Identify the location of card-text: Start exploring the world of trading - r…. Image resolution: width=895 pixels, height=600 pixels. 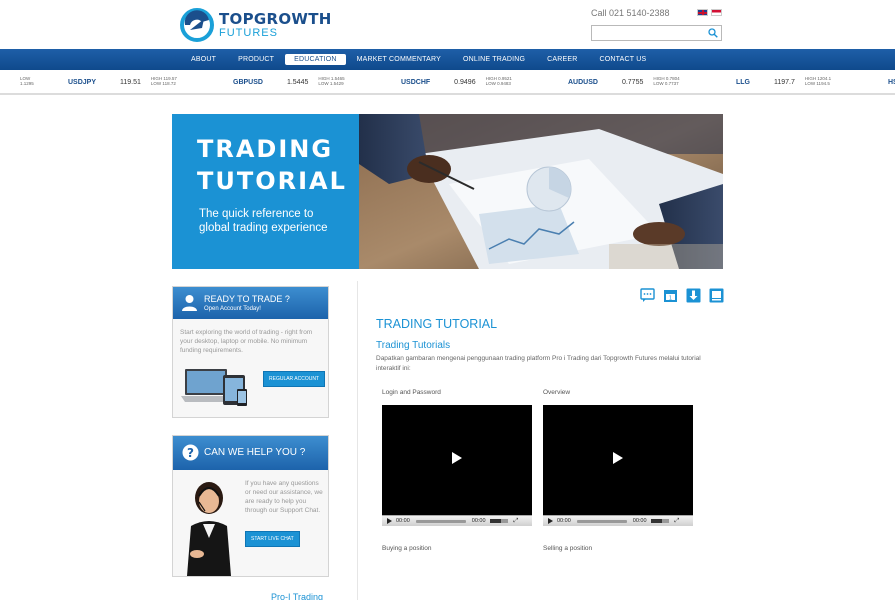
(246, 341).